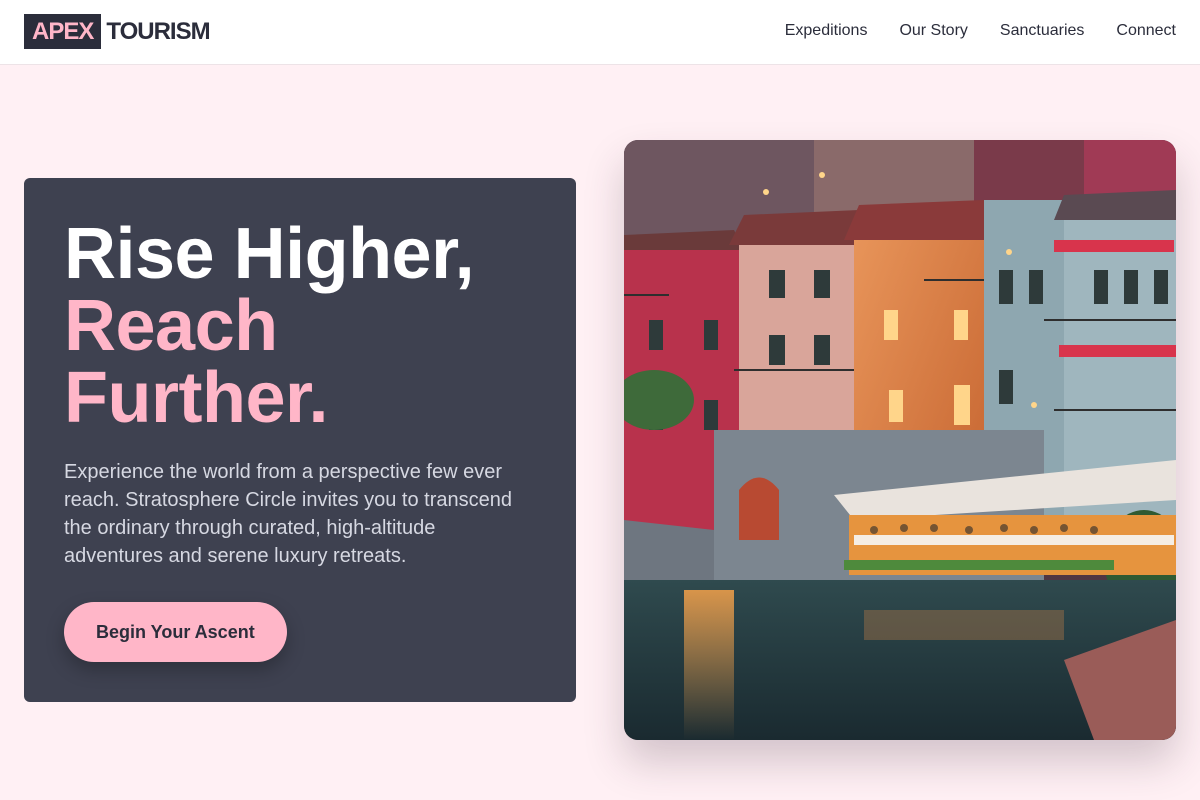 The image size is (1200, 800). Describe the element at coordinates (1146, 31) in the screenshot. I see `nav-connect: Connect` at that location.